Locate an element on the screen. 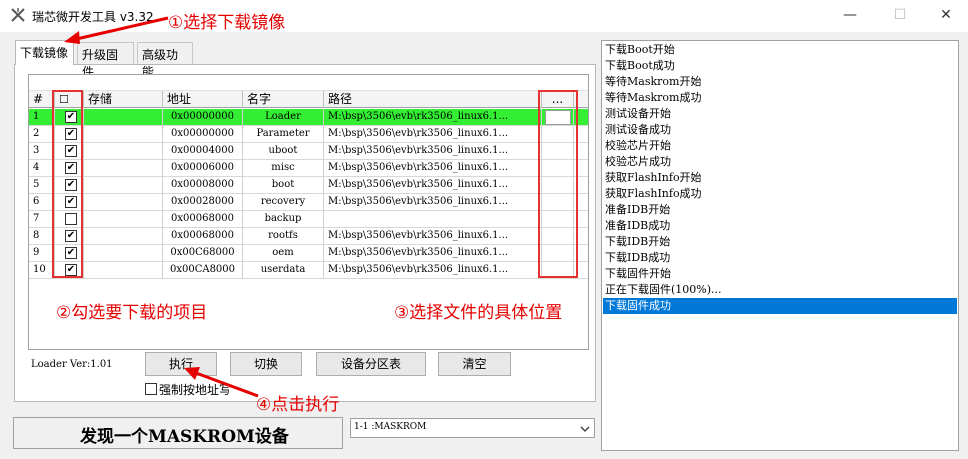 This screenshot has width=968, height=459. row-name: uboot is located at coordinates (283, 151).